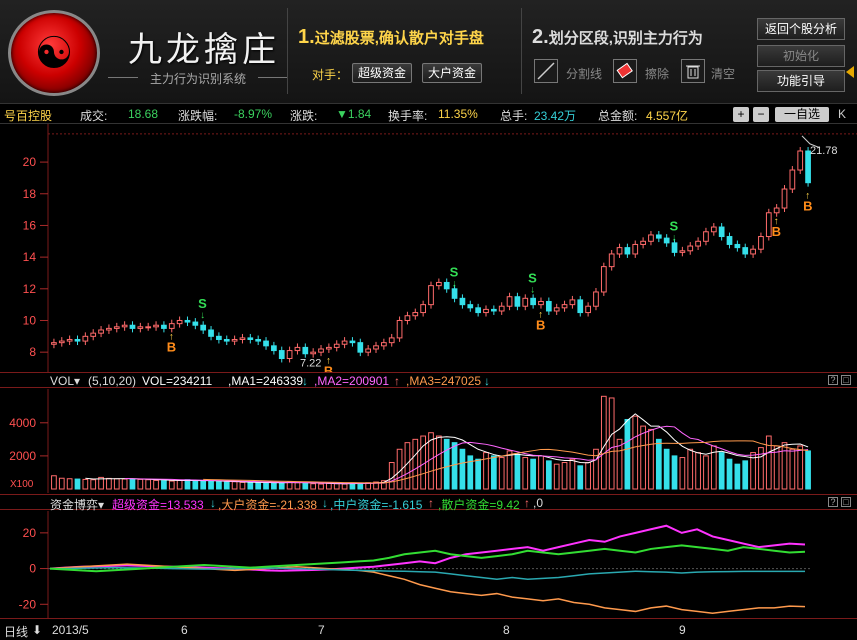 The height and width of the screenshot is (640, 857). I want to click on divider, so click(287, 51).